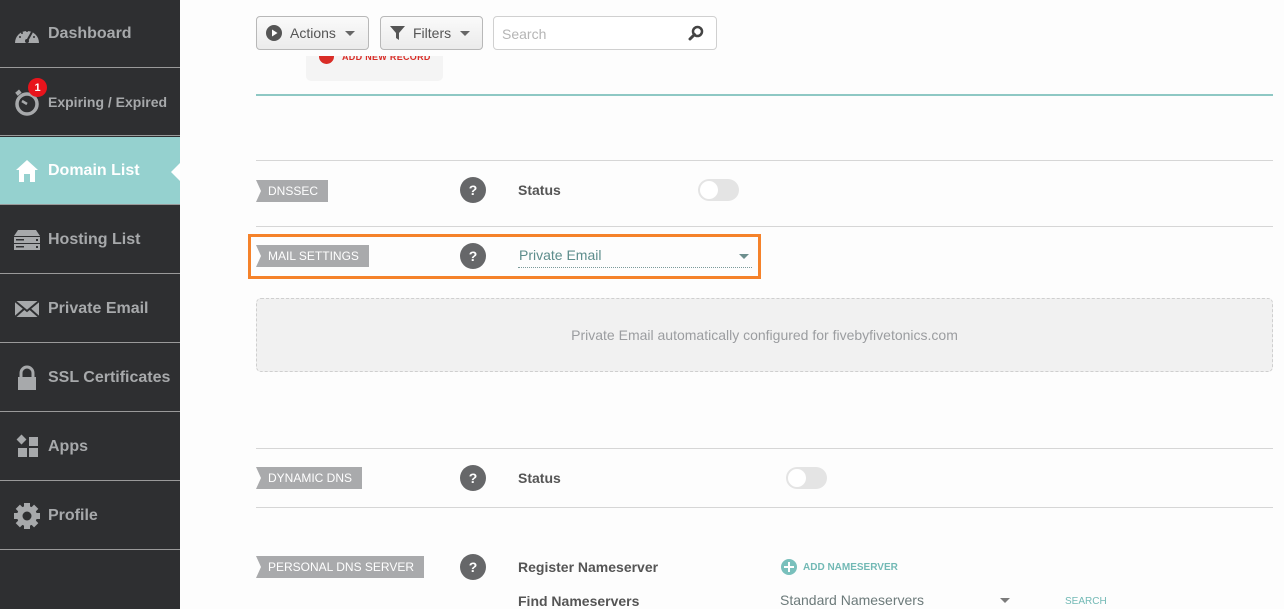 The width and height of the screenshot is (1284, 609). What do you see at coordinates (175, 172) in the screenshot?
I see `active-pointer` at bounding box center [175, 172].